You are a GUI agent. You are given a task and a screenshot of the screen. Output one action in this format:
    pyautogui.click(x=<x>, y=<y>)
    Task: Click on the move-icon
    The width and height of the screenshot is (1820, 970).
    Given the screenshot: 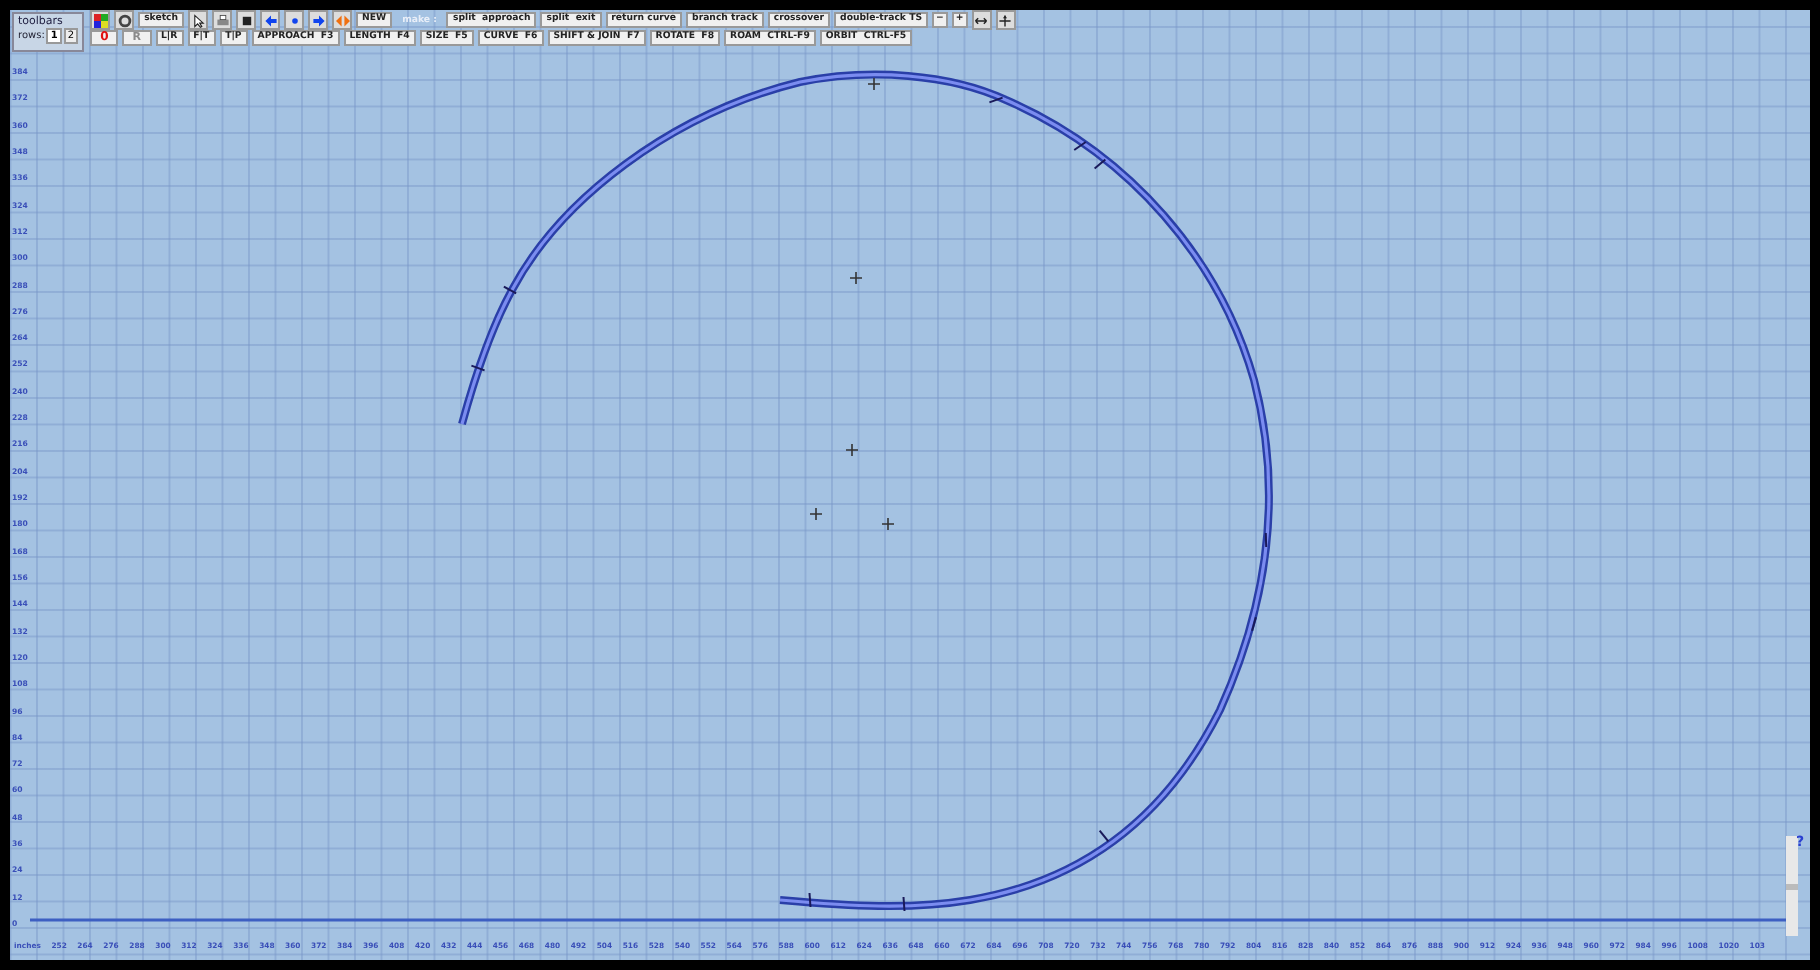 What is the action you would take?
    pyautogui.click(x=1005, y=20)
    